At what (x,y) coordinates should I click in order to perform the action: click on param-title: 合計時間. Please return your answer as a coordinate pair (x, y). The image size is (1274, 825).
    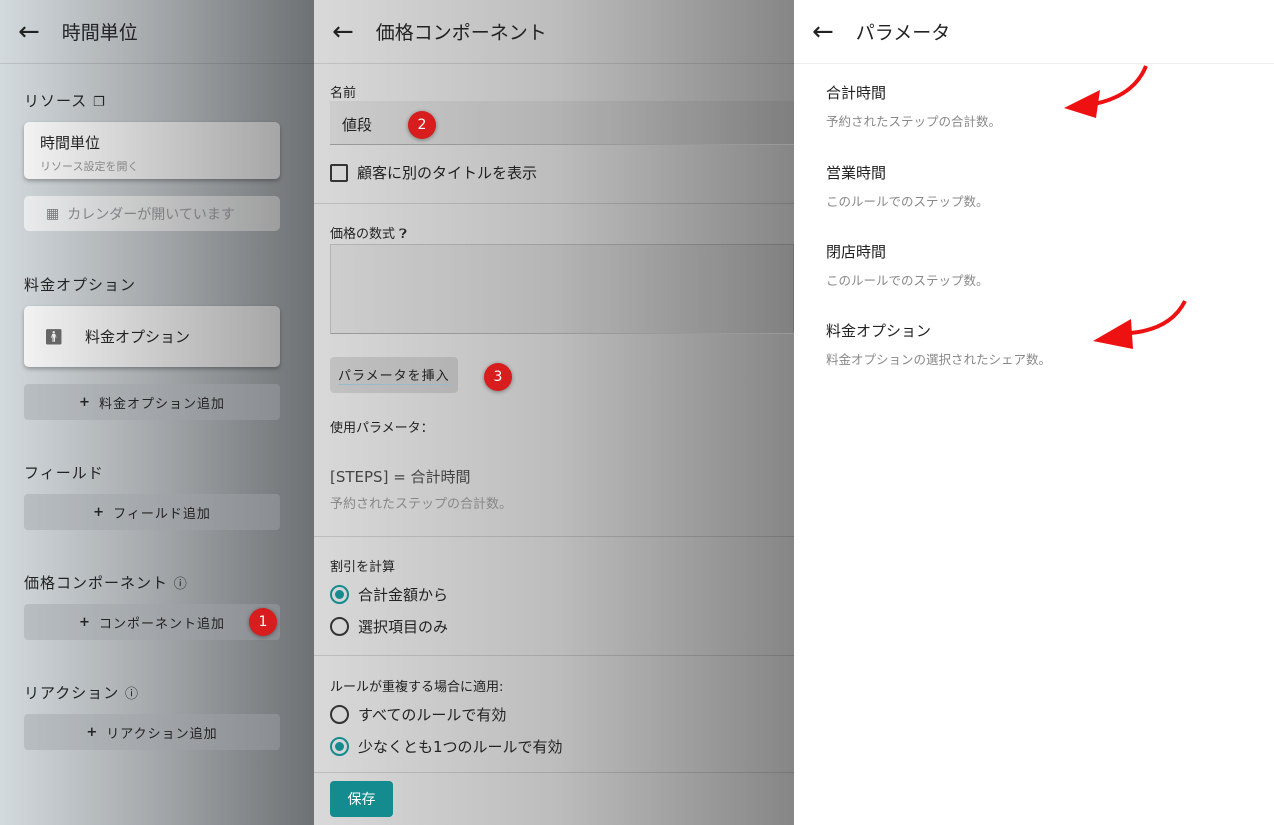
    Looking at the image, I should click on (856, 93).